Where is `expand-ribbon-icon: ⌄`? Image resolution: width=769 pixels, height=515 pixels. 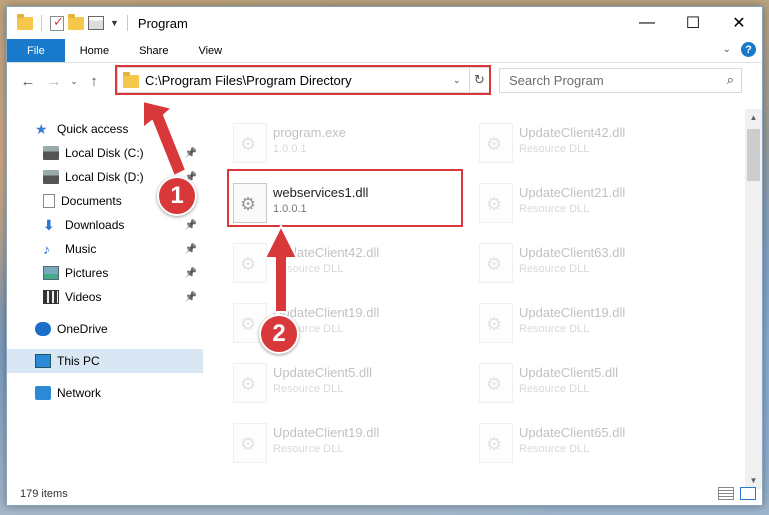 expand-ribbon-icon: ⌄ is located at coordinates (727, 49).